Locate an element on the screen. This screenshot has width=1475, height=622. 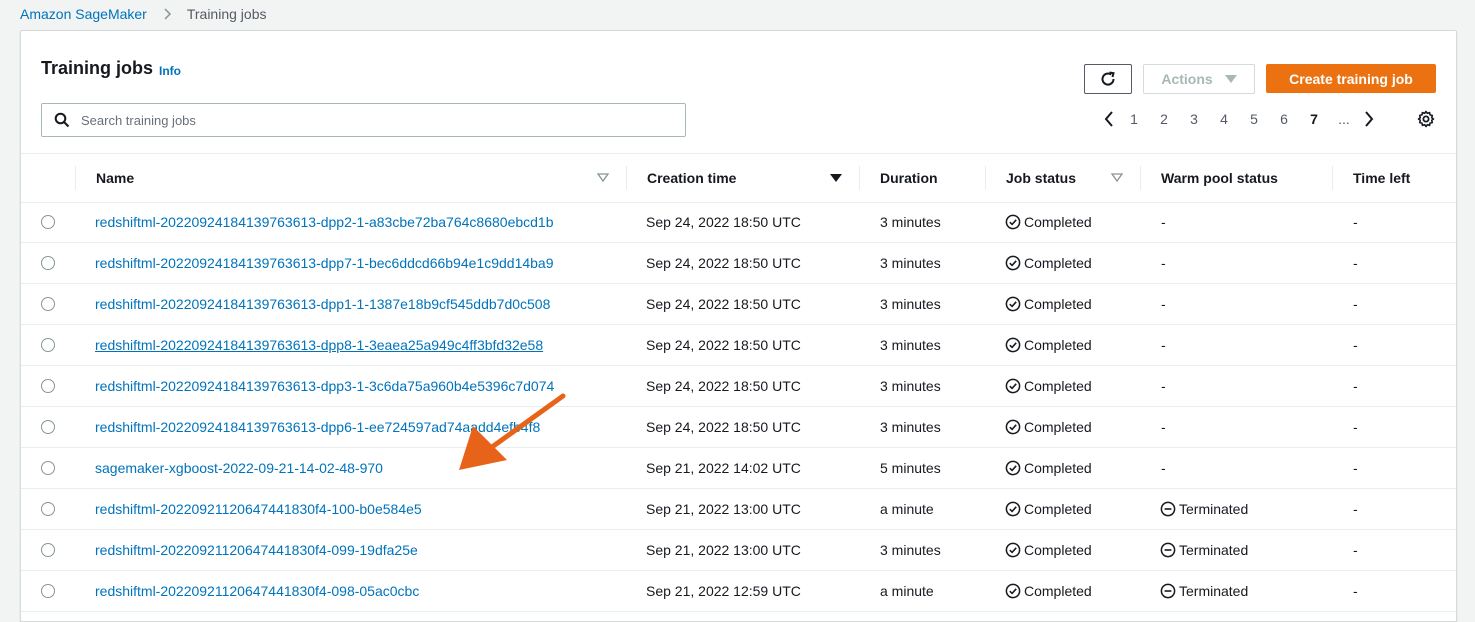
create-training-job-button: Create training job is located at coordinates (1351, 78).